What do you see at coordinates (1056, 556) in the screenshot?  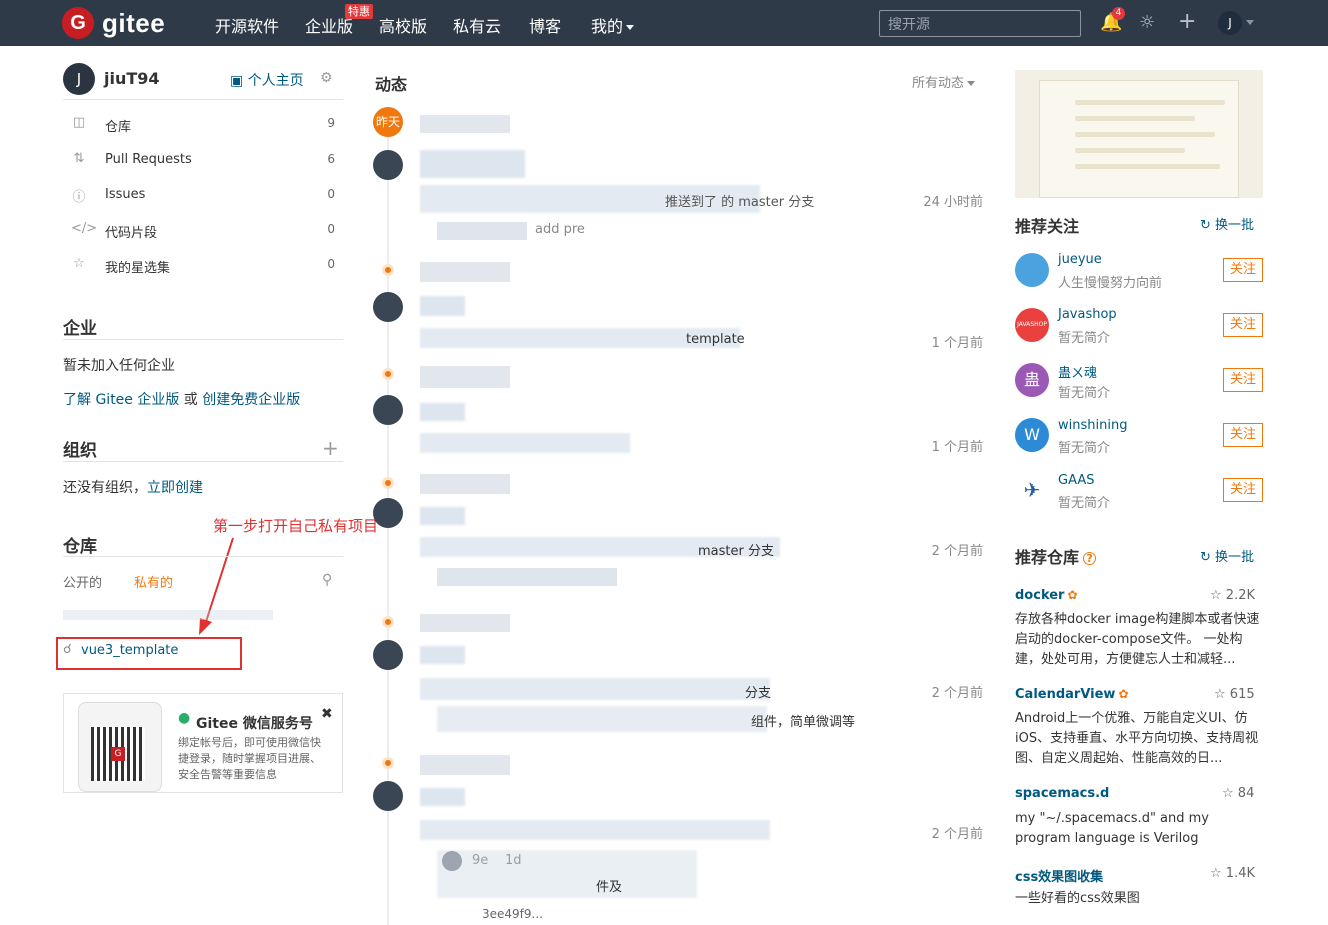 I see `recommend-repos-title: 推荐仓库?` at bounding box center [1056, 556].